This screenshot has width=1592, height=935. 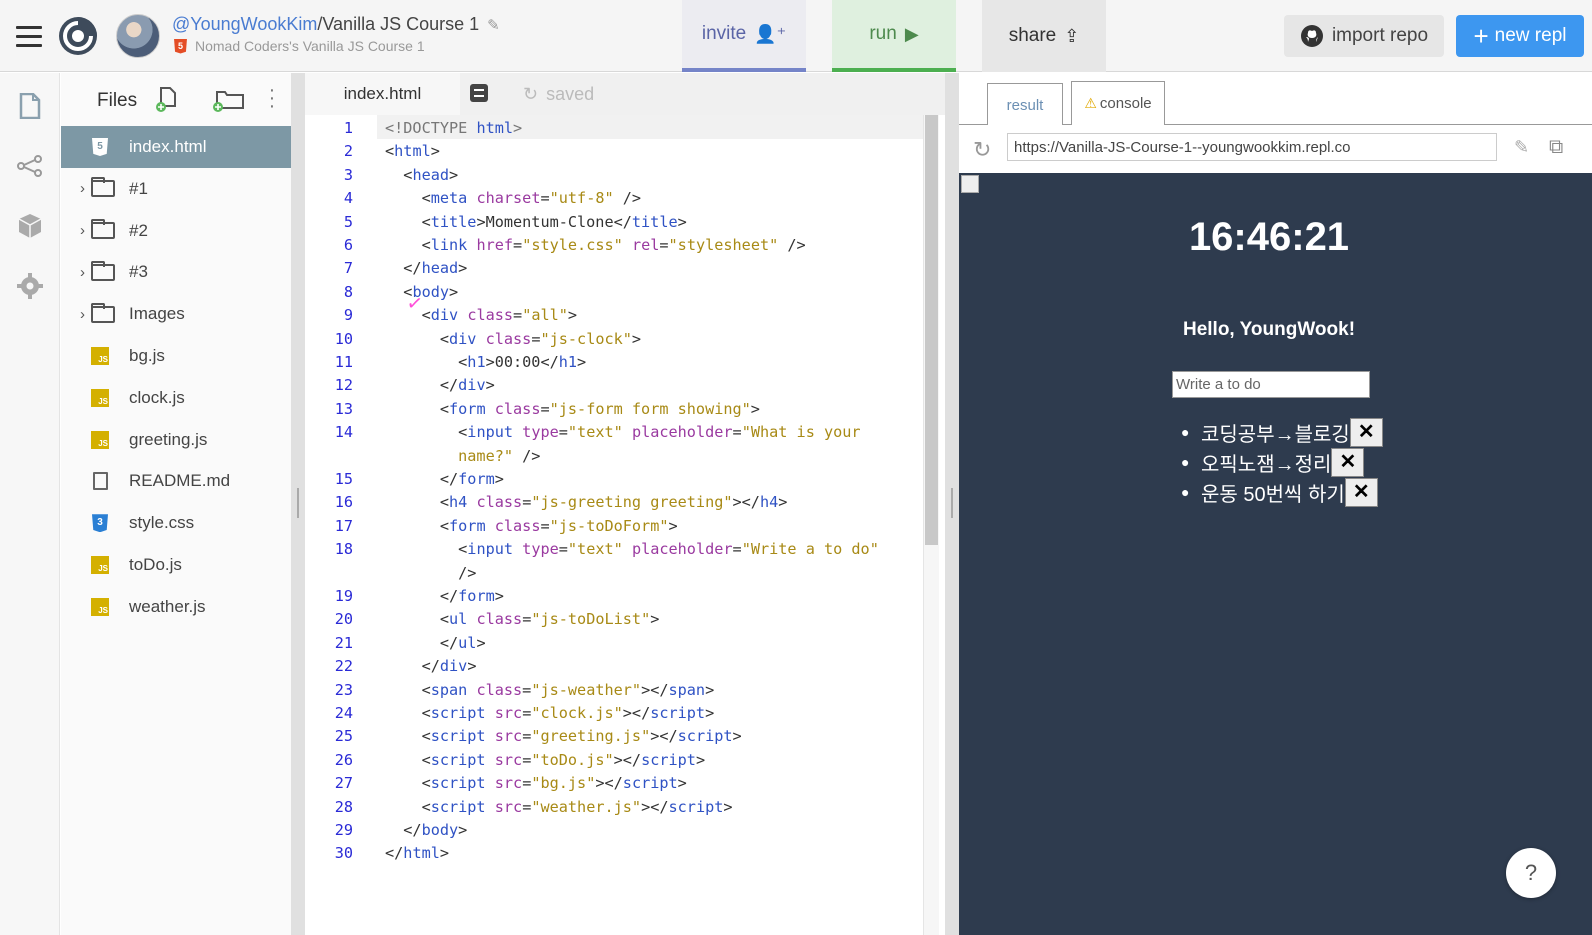 What do you see at coordinates (30, 166) in the screenshot?
I see `version-control-icon` at bounding box center [30, 166].